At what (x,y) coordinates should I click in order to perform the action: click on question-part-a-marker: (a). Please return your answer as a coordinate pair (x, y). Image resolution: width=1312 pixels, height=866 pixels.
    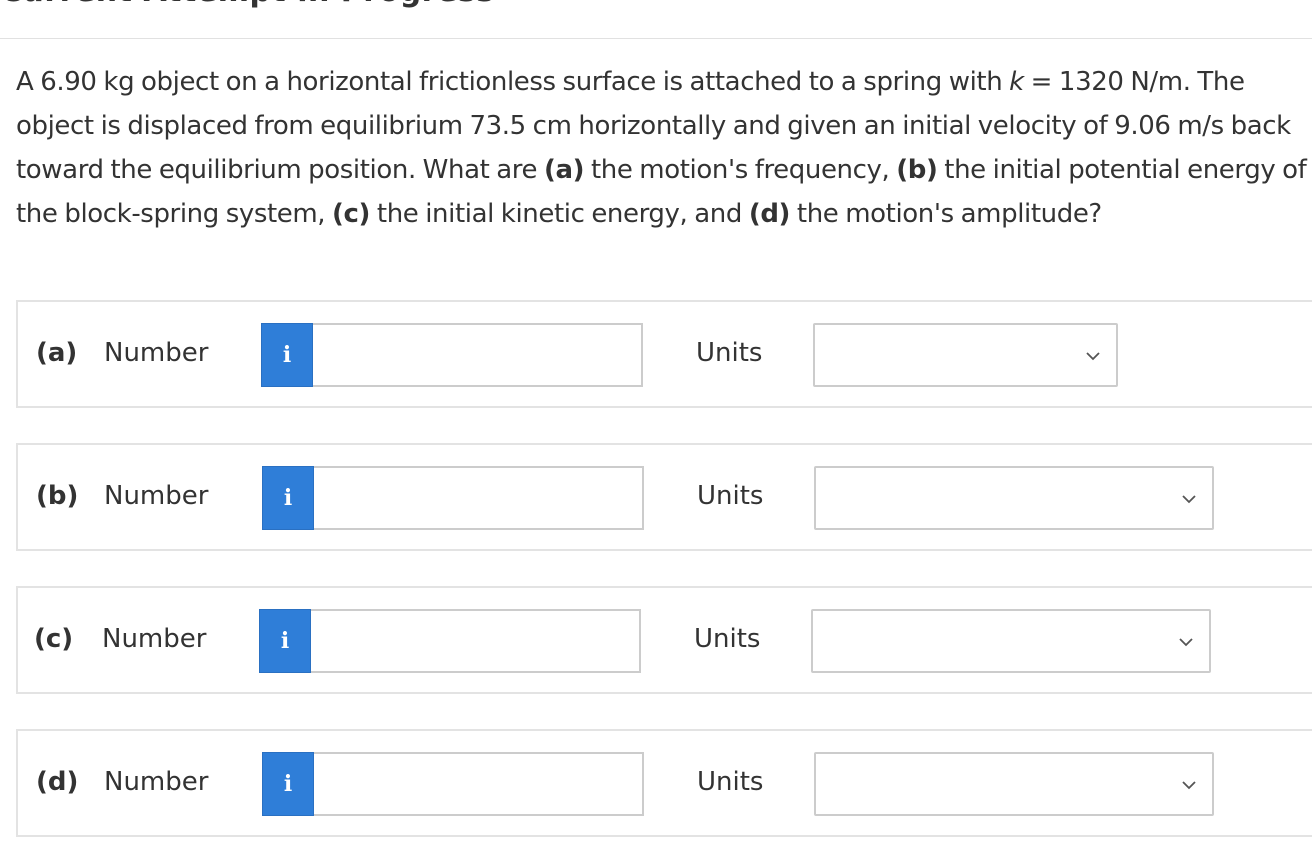
    Looking at the image, I should click on (564, 170).